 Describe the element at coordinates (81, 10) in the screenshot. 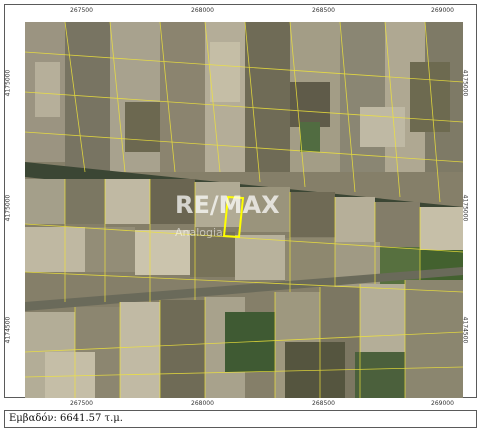

I see `x-tick-top-1: 267500` at that location.